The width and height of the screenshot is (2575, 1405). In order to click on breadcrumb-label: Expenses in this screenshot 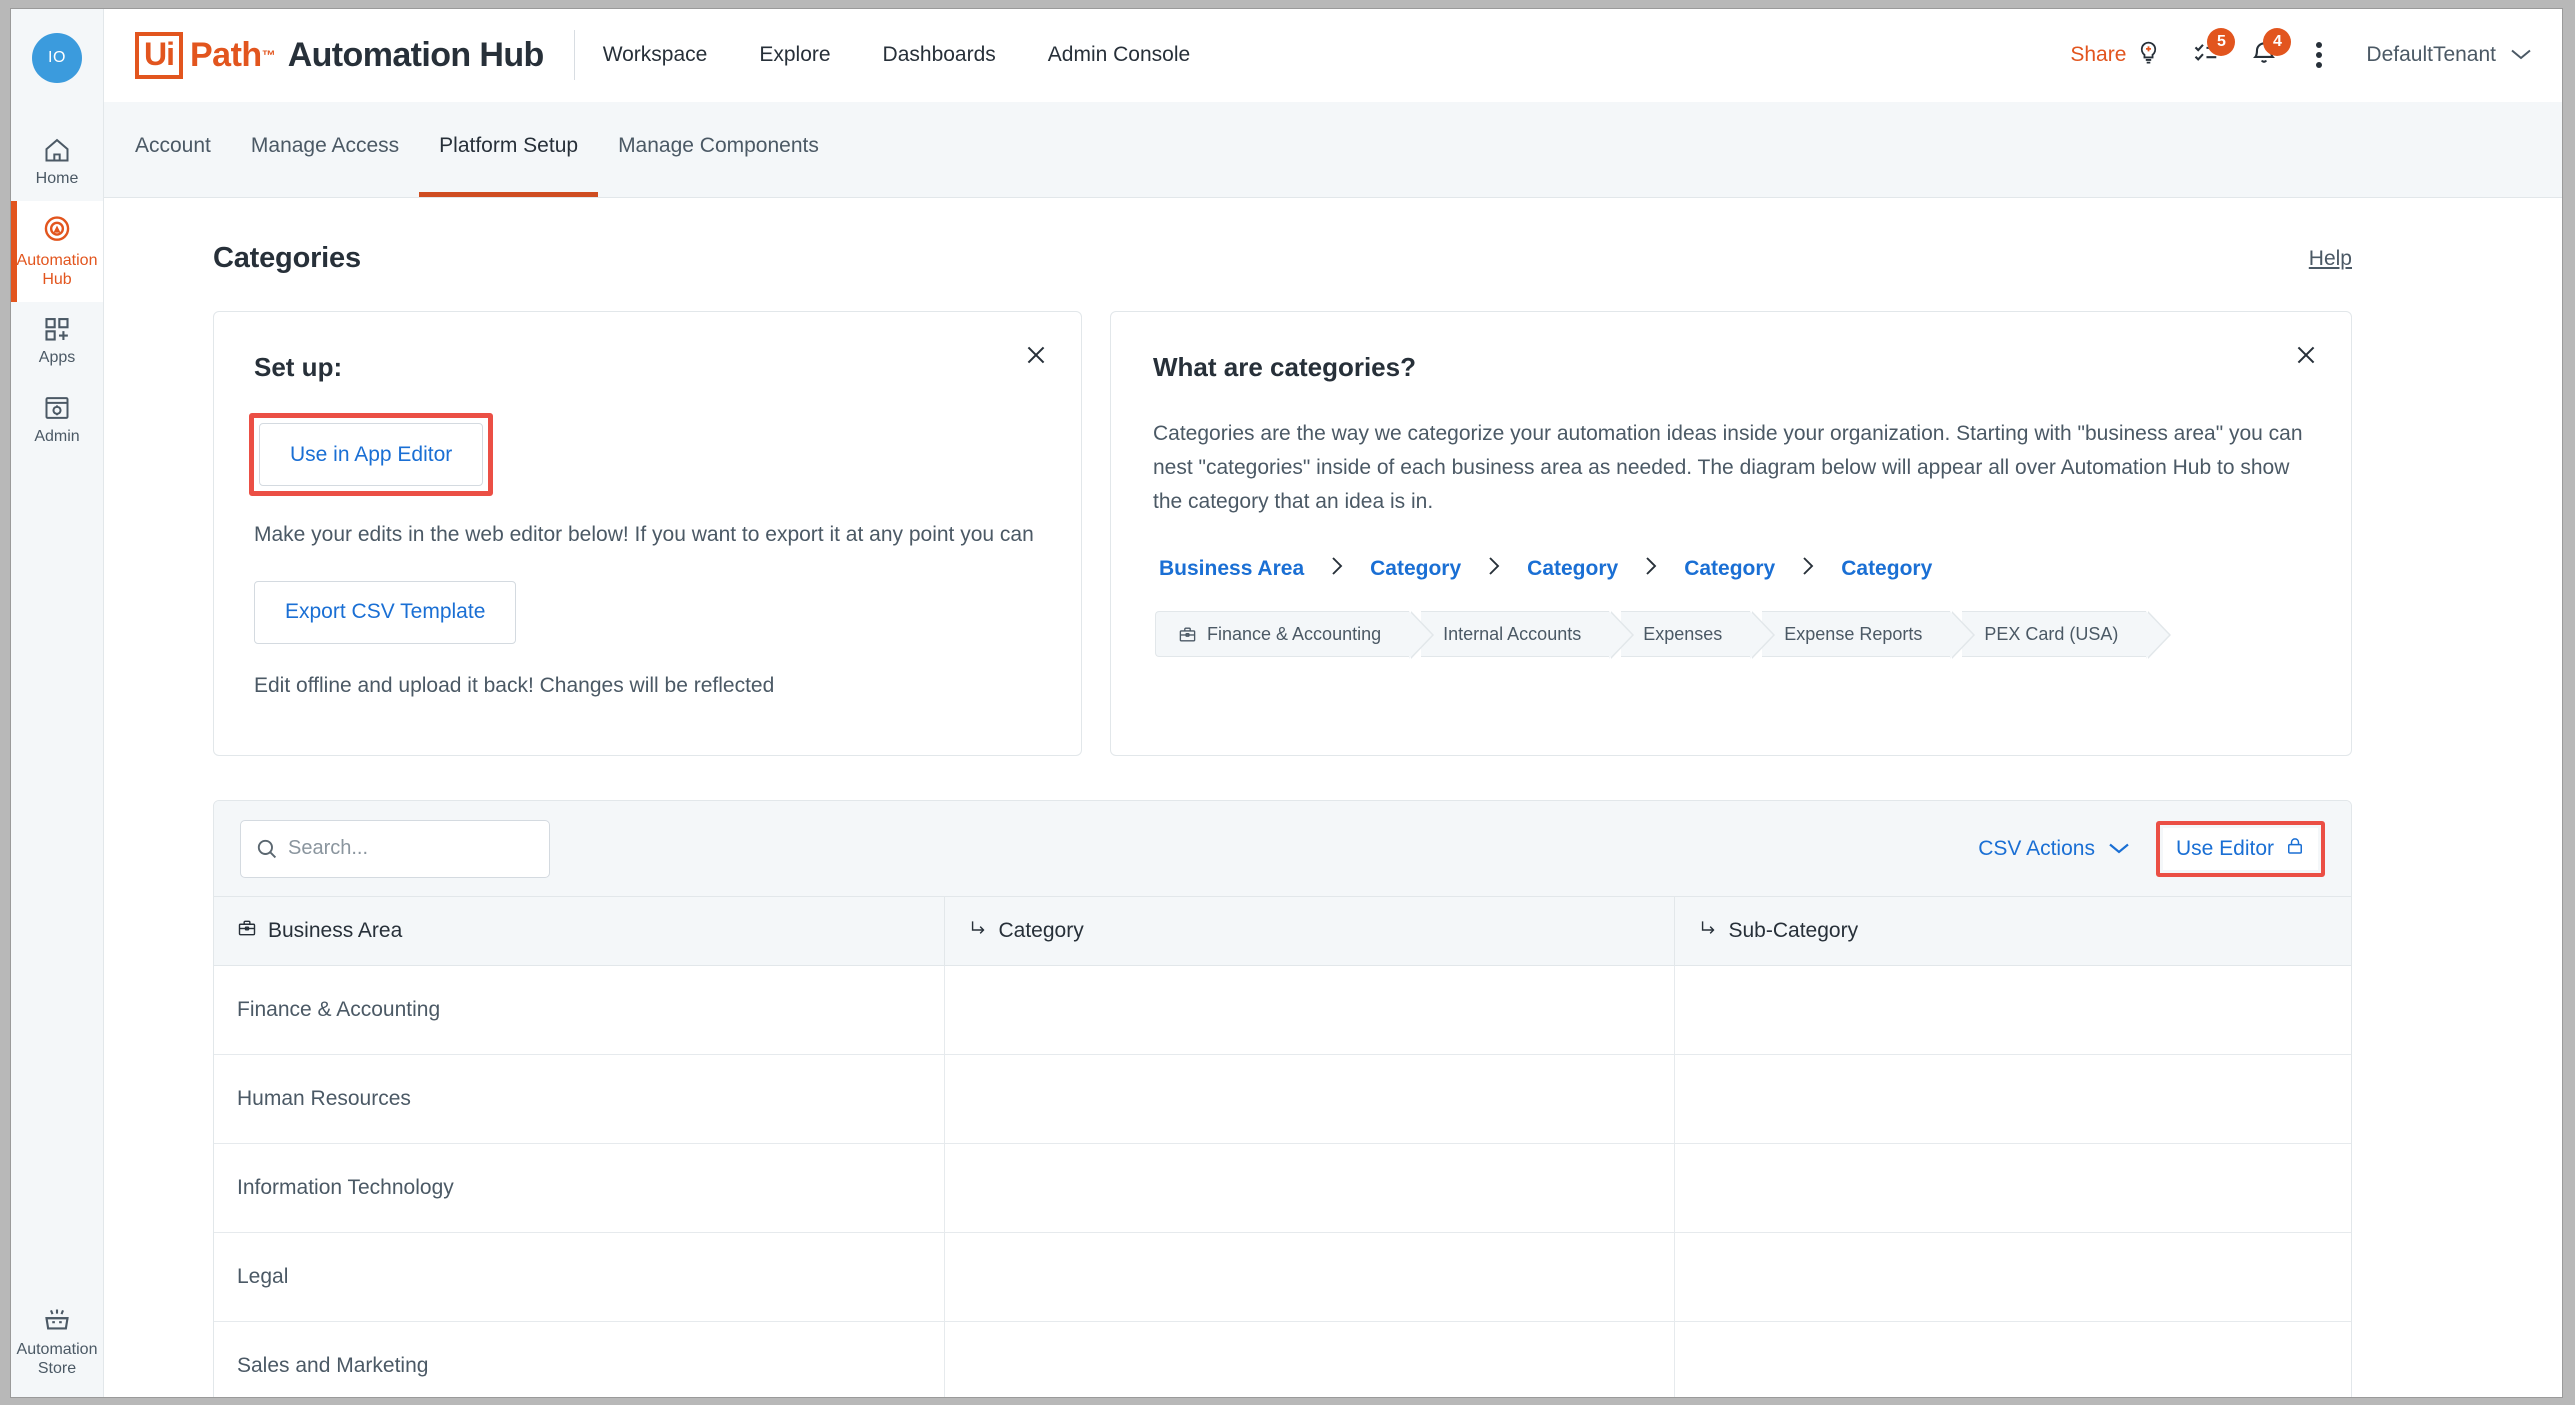, I will do `click(1683, 633)`.